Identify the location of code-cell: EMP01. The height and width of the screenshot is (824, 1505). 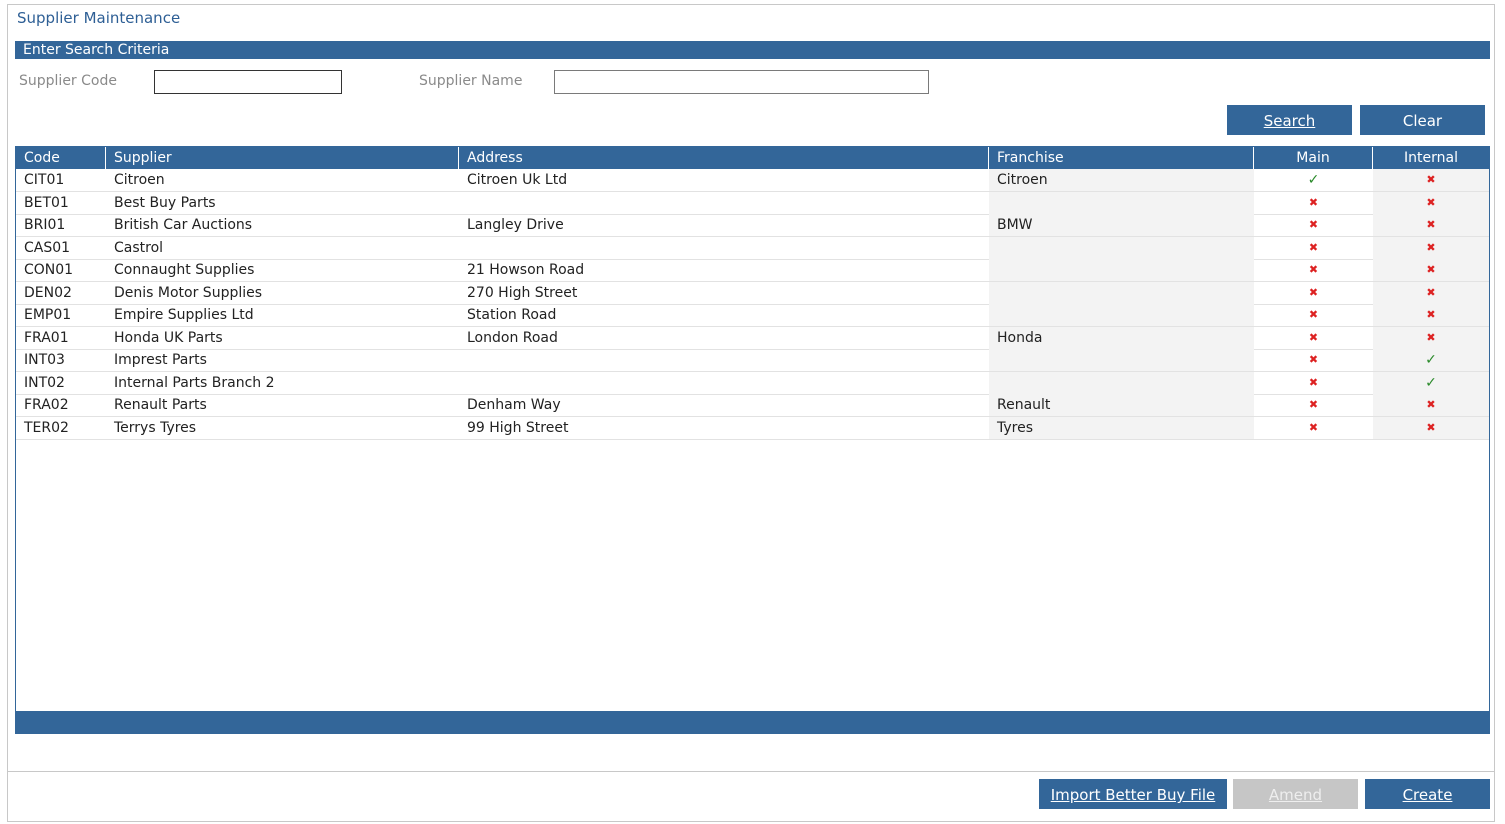
(48, 315).